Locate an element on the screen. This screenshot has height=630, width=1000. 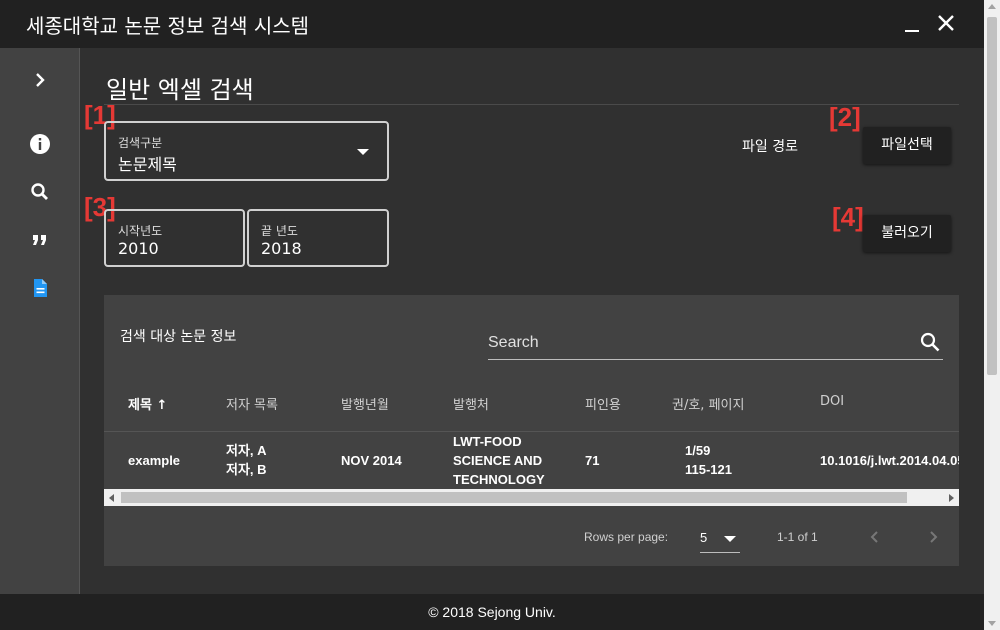
sidebar is located at coordinates (40, 321).